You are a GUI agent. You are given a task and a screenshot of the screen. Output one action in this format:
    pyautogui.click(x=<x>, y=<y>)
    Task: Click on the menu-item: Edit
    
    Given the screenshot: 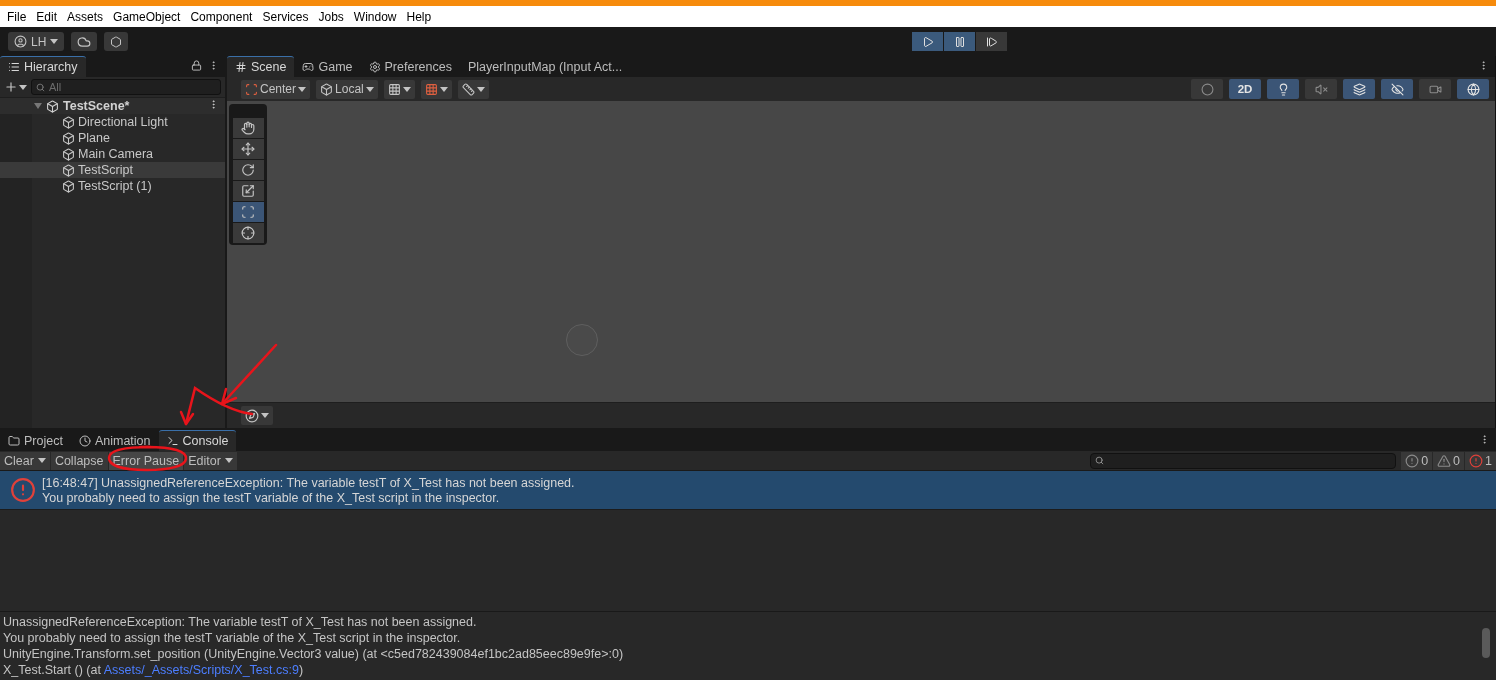 What is the action you would take?
    pyautogui.click(x=47, y=16)
    